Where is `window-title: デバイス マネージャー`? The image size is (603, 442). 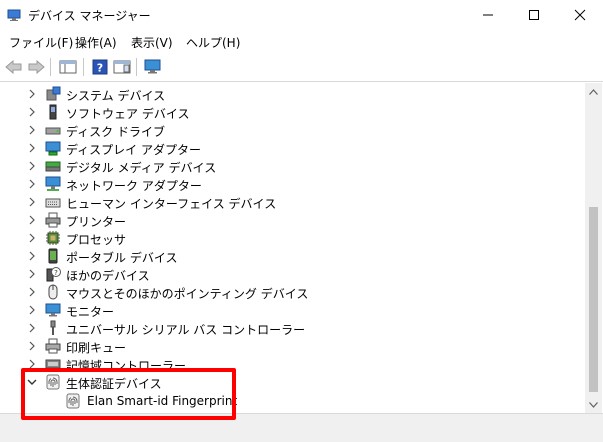
window-title: デバイス マネージャー is located at coordinates (89, 16).